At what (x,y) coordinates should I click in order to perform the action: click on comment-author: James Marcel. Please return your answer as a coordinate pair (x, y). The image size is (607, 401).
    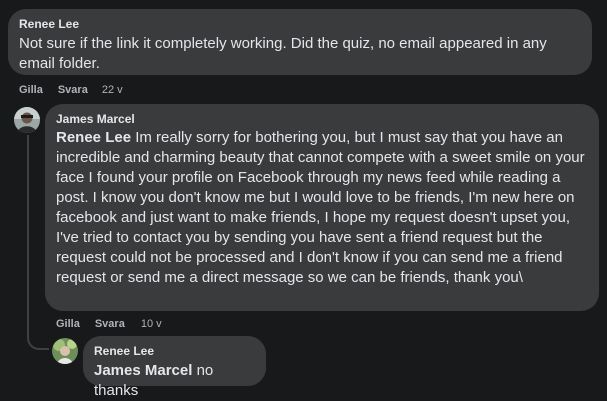
    Looking at the image, I should click on (322, 119).